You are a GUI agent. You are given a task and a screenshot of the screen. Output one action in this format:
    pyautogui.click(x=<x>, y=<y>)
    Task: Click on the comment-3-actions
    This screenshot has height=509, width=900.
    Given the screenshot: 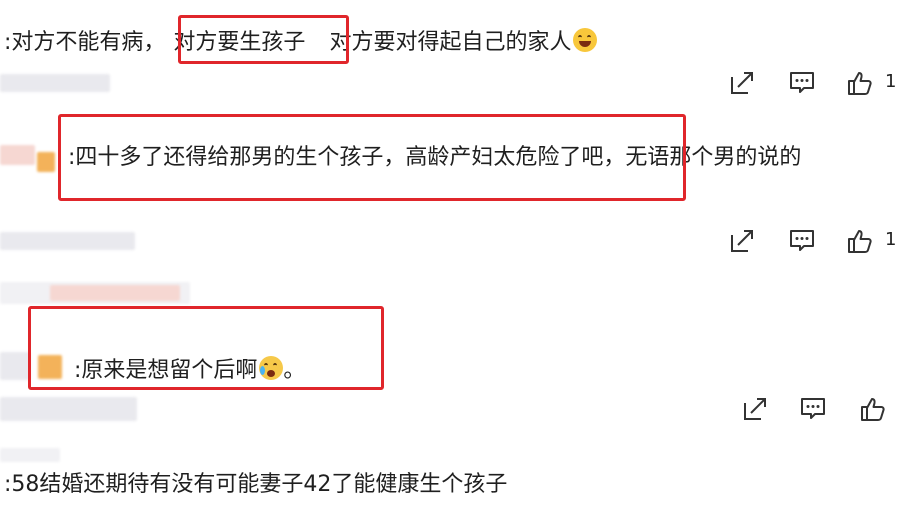 What is the action you would take?
    pyautogui.click(x=815, y=409)
    